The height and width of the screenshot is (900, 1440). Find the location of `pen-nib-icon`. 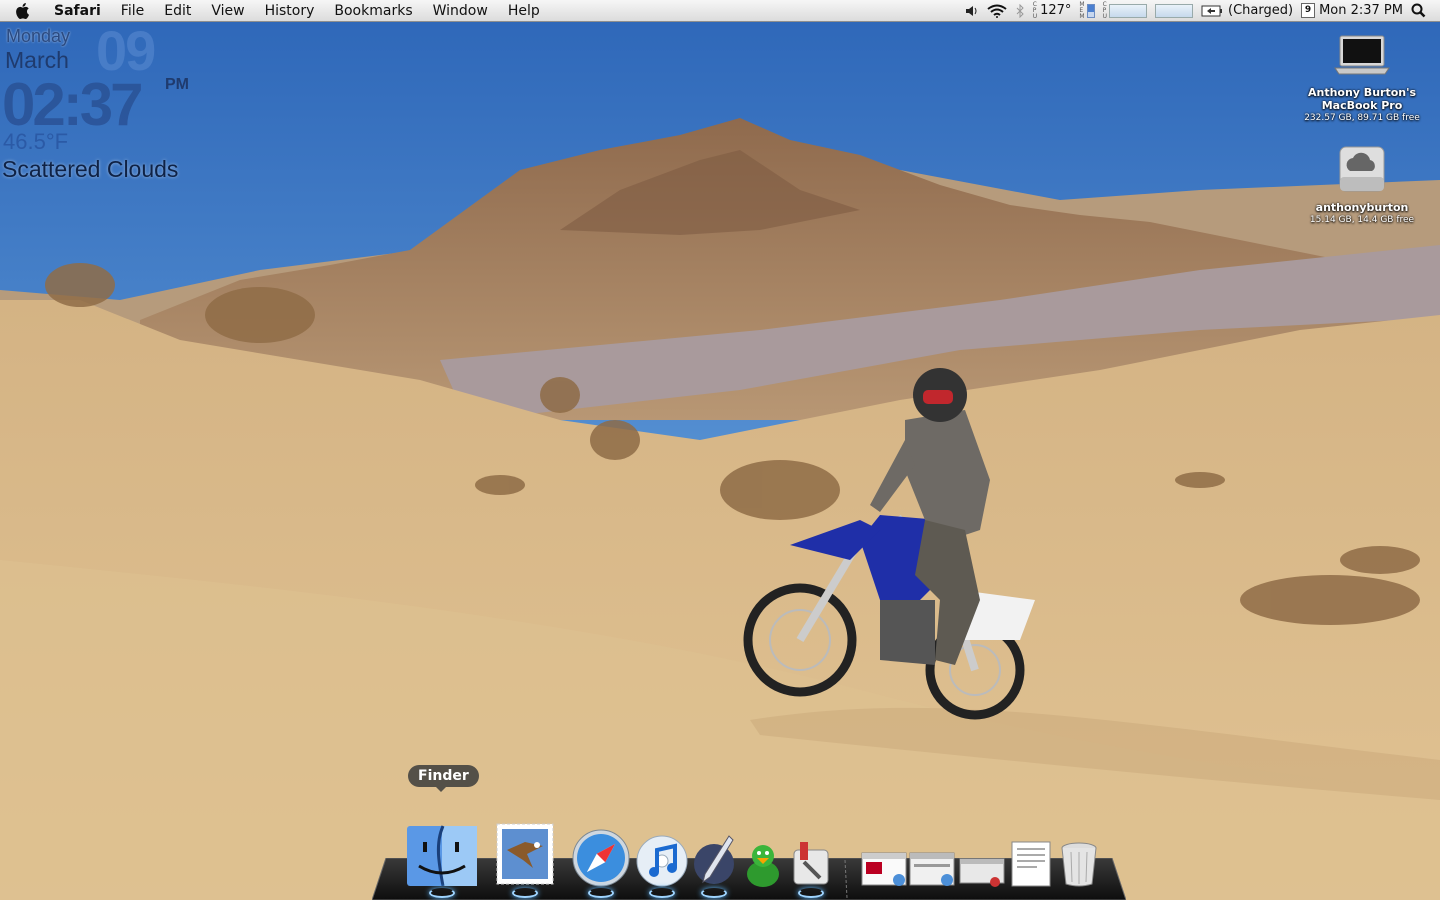

pen-nib-icon is located at coordinates (714, 859).